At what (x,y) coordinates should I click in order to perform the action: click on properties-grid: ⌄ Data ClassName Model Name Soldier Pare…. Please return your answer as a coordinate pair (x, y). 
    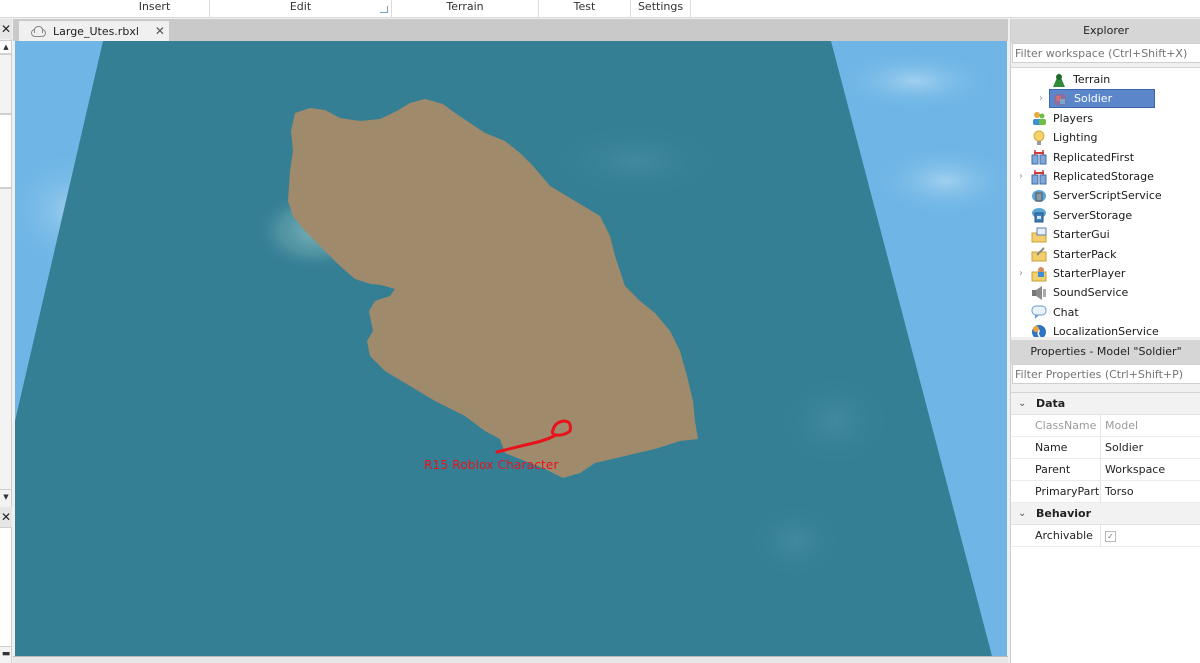
    Looking at the image, I should click on (1105, 527).